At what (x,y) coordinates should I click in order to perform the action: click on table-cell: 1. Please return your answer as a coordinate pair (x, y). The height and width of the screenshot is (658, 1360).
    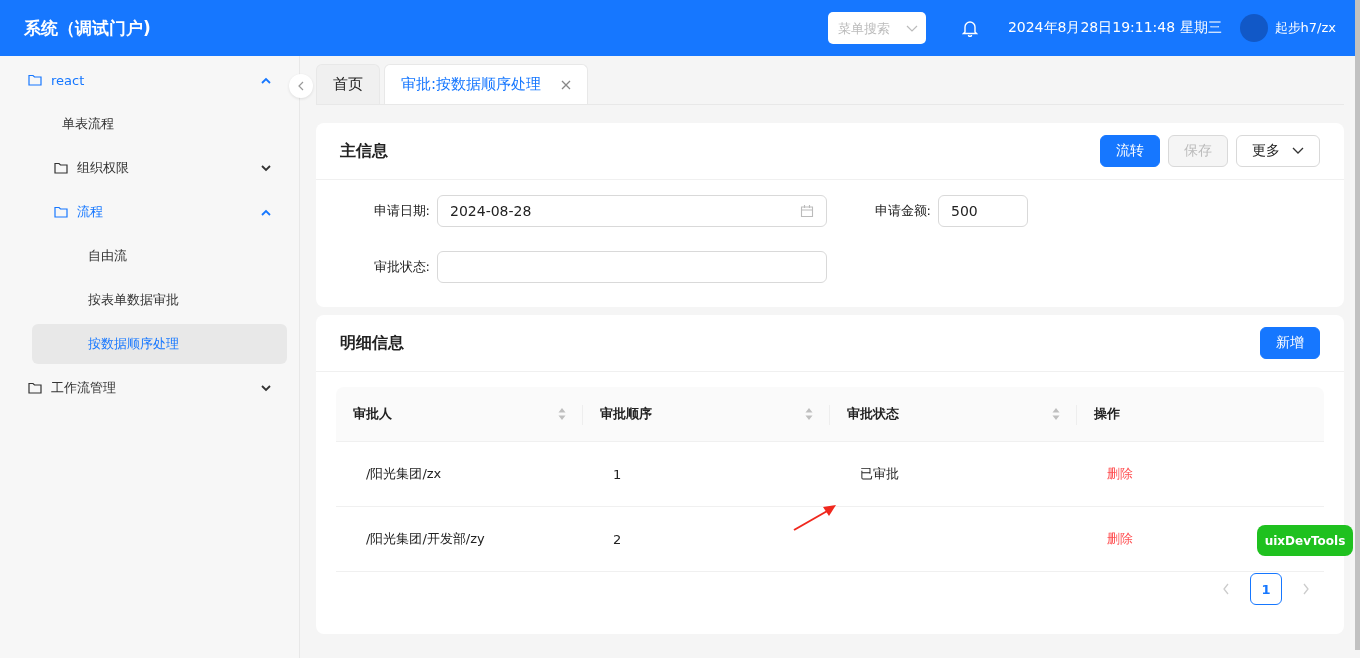
    Looking at the image, I should click on (617, 474).